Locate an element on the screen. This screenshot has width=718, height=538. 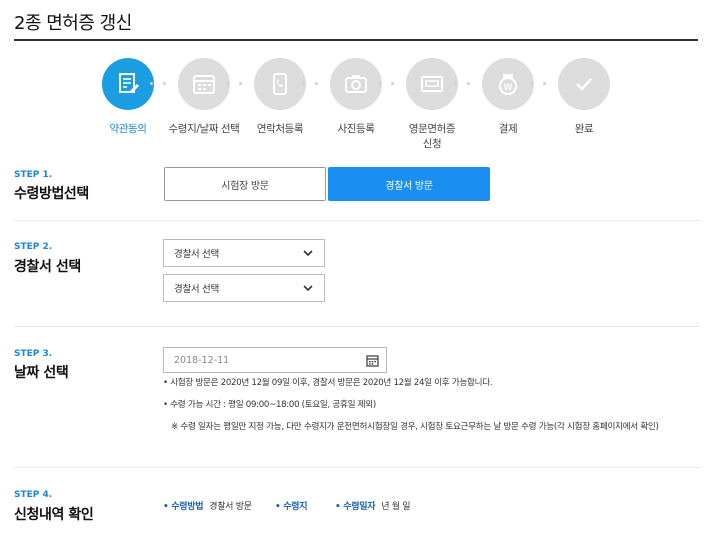
summary-place-key: • 수령지 is located at coordinates (291, 507).